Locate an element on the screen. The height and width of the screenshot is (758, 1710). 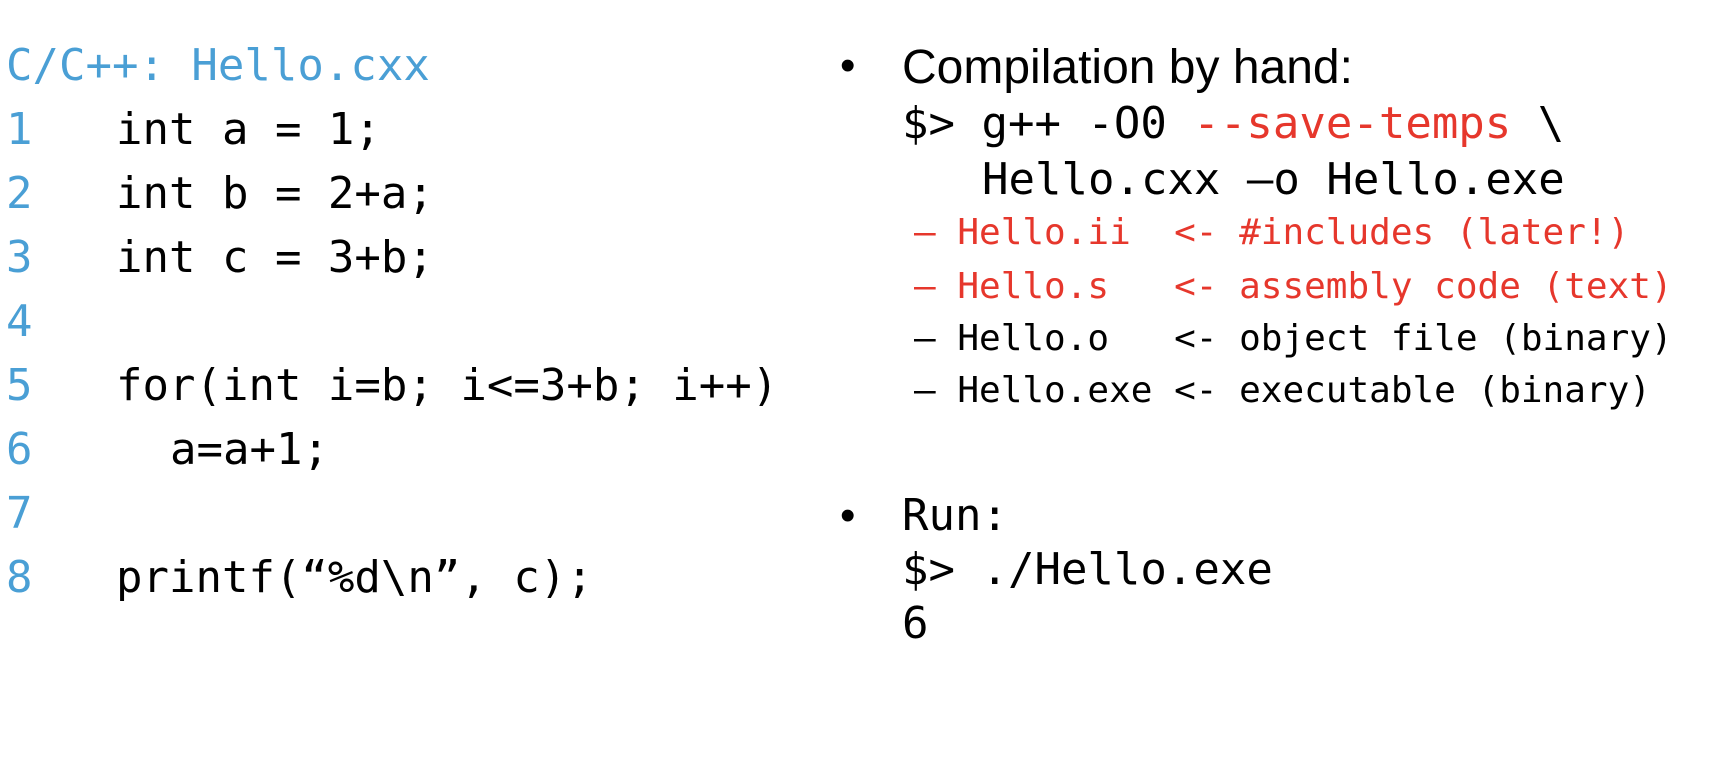
line-code: a=a+1; is located at coordinates (249, 449).